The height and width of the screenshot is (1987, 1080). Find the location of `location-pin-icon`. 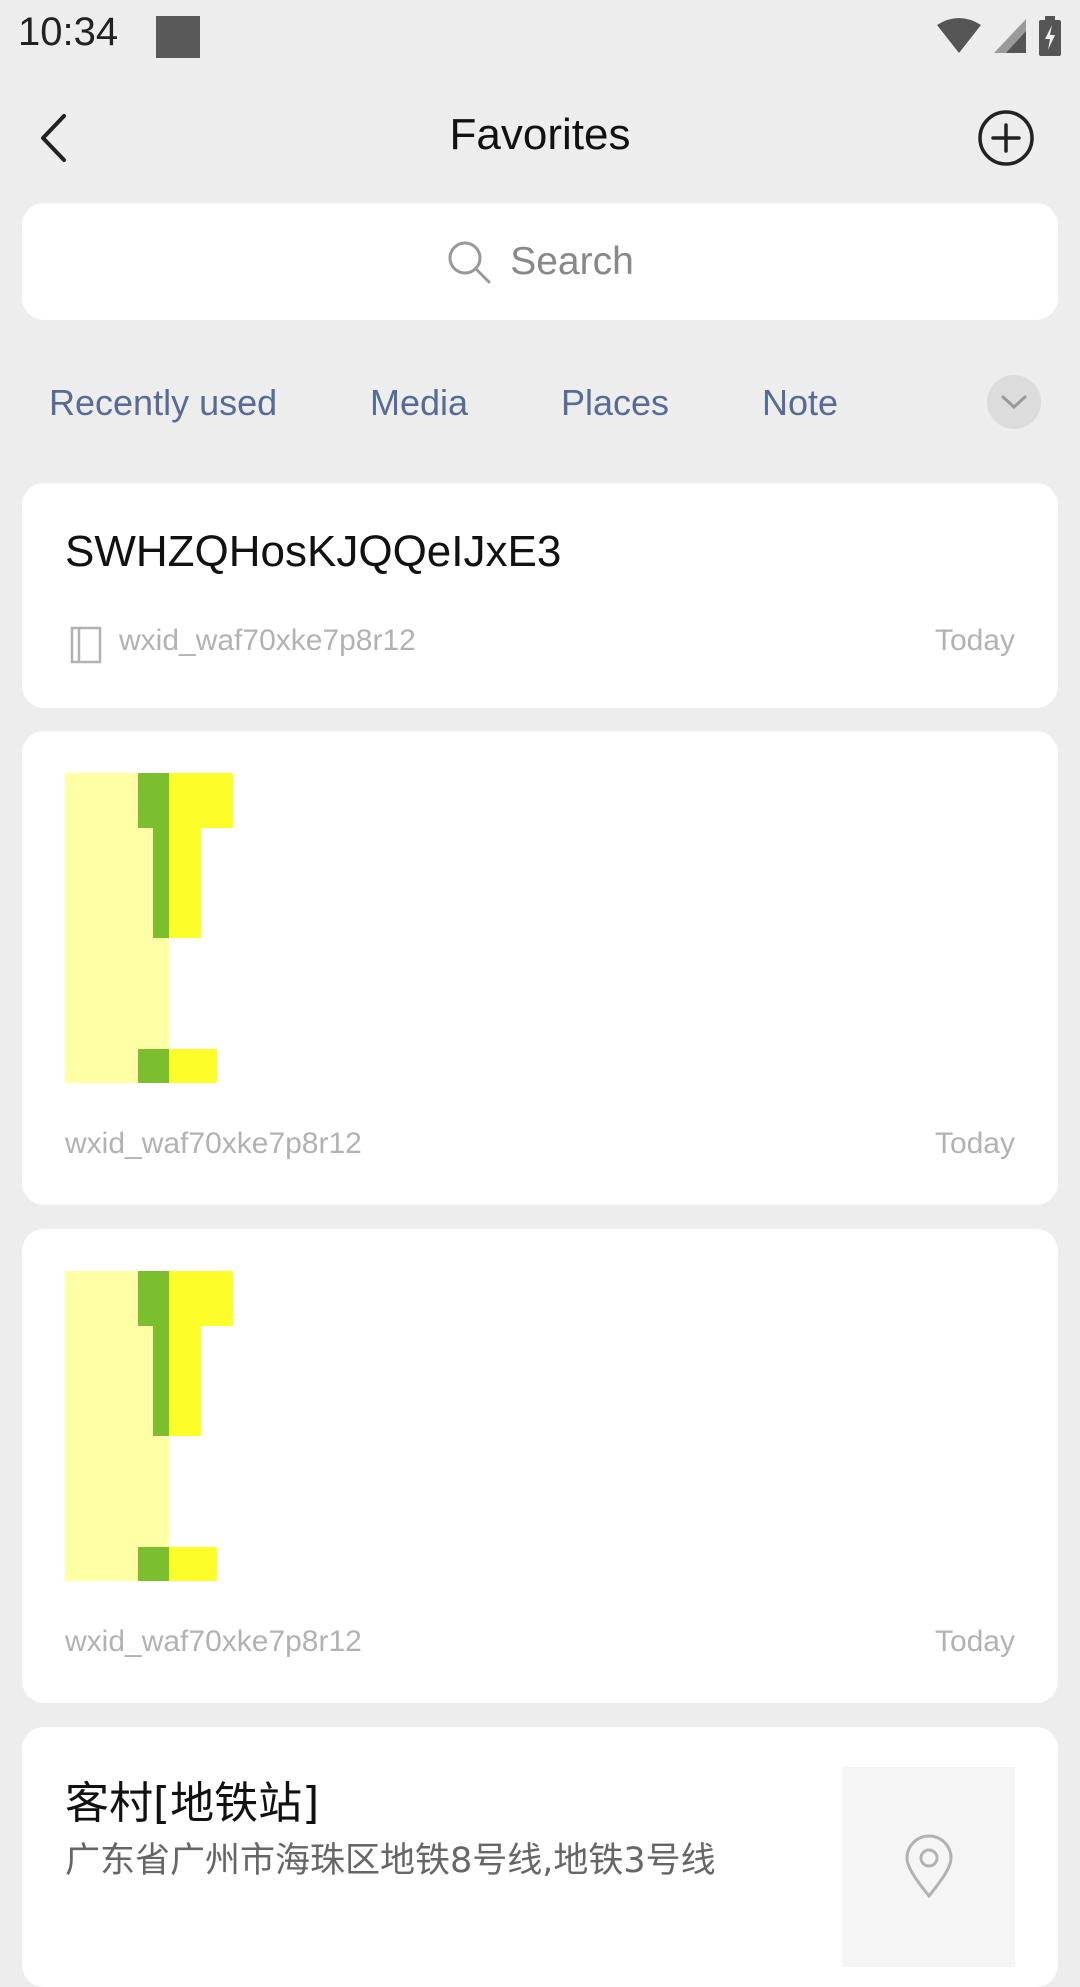

location-pin-icon is located at coordinates (928, 1866).